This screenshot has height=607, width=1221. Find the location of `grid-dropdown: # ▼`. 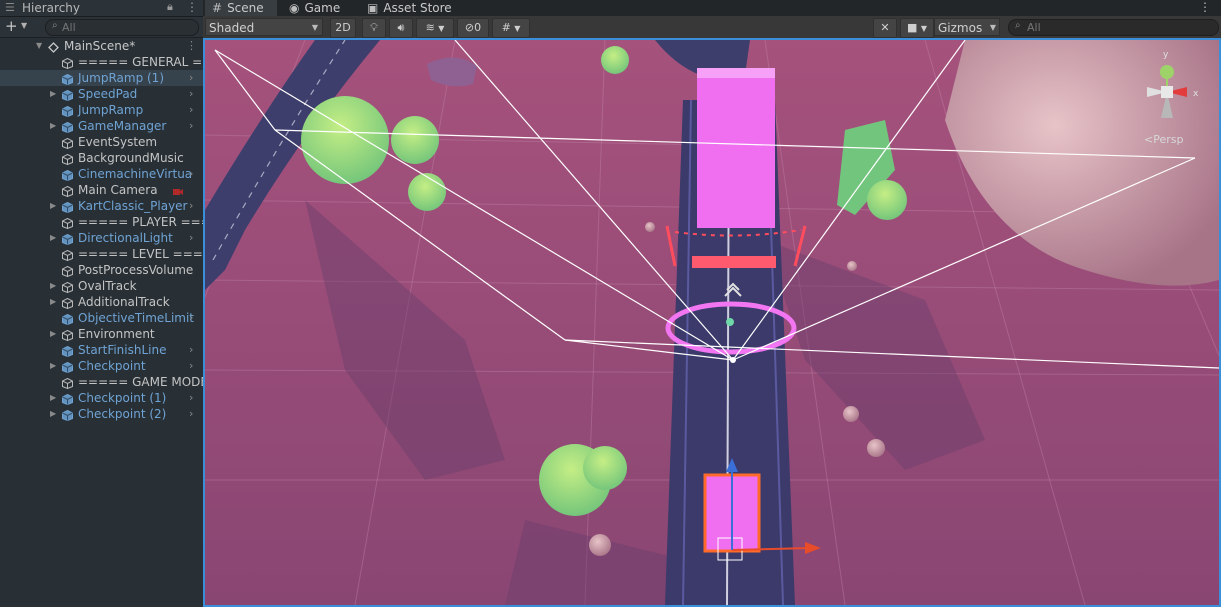

grid-dropdown: # ▼ is located at coordinates (511, 28).